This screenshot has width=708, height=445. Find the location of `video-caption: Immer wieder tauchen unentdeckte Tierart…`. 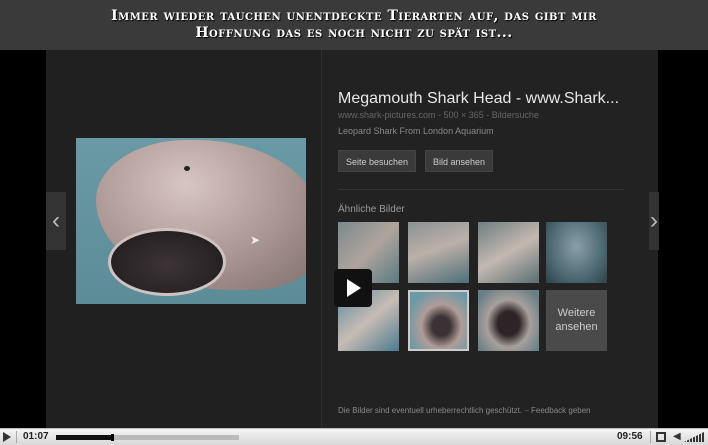

video-caption: Immer wieder tauchen unentdeckte Tierart… is located at coordinates (354, 25).